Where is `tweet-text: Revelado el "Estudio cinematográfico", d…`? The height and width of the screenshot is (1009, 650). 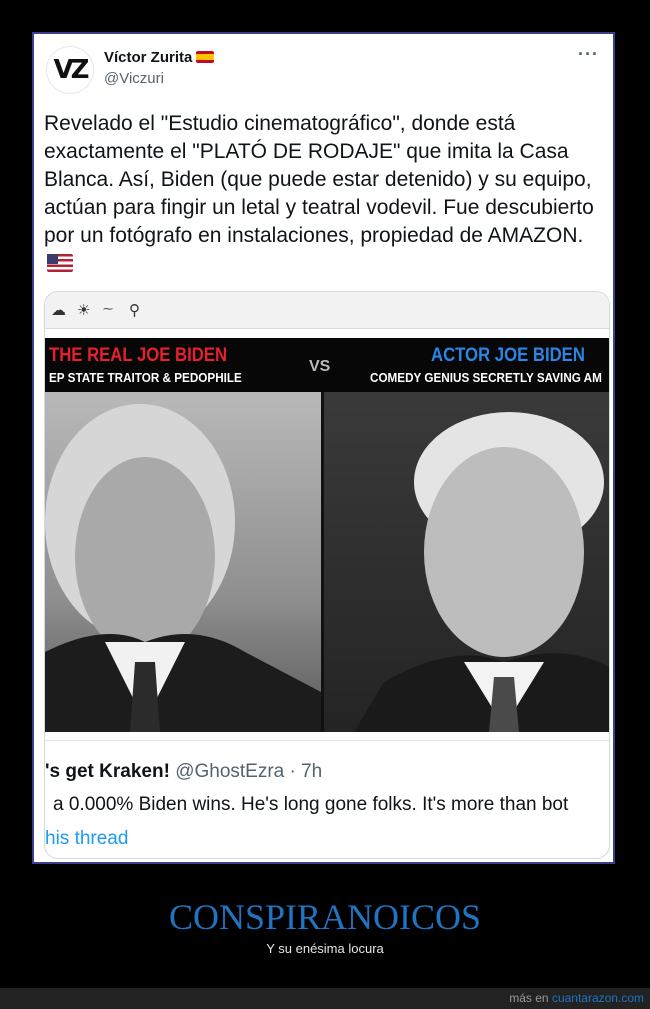 tweet-text: Revelado el "Estudio cinematográfico", d… is located at coordinates (322, 194).